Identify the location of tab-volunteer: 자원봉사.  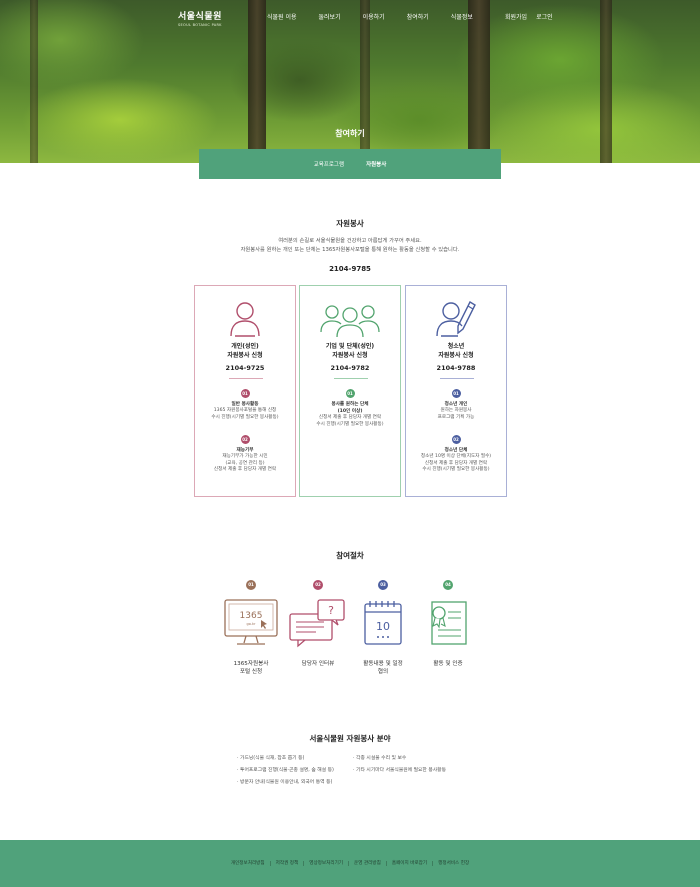
(376, 164).